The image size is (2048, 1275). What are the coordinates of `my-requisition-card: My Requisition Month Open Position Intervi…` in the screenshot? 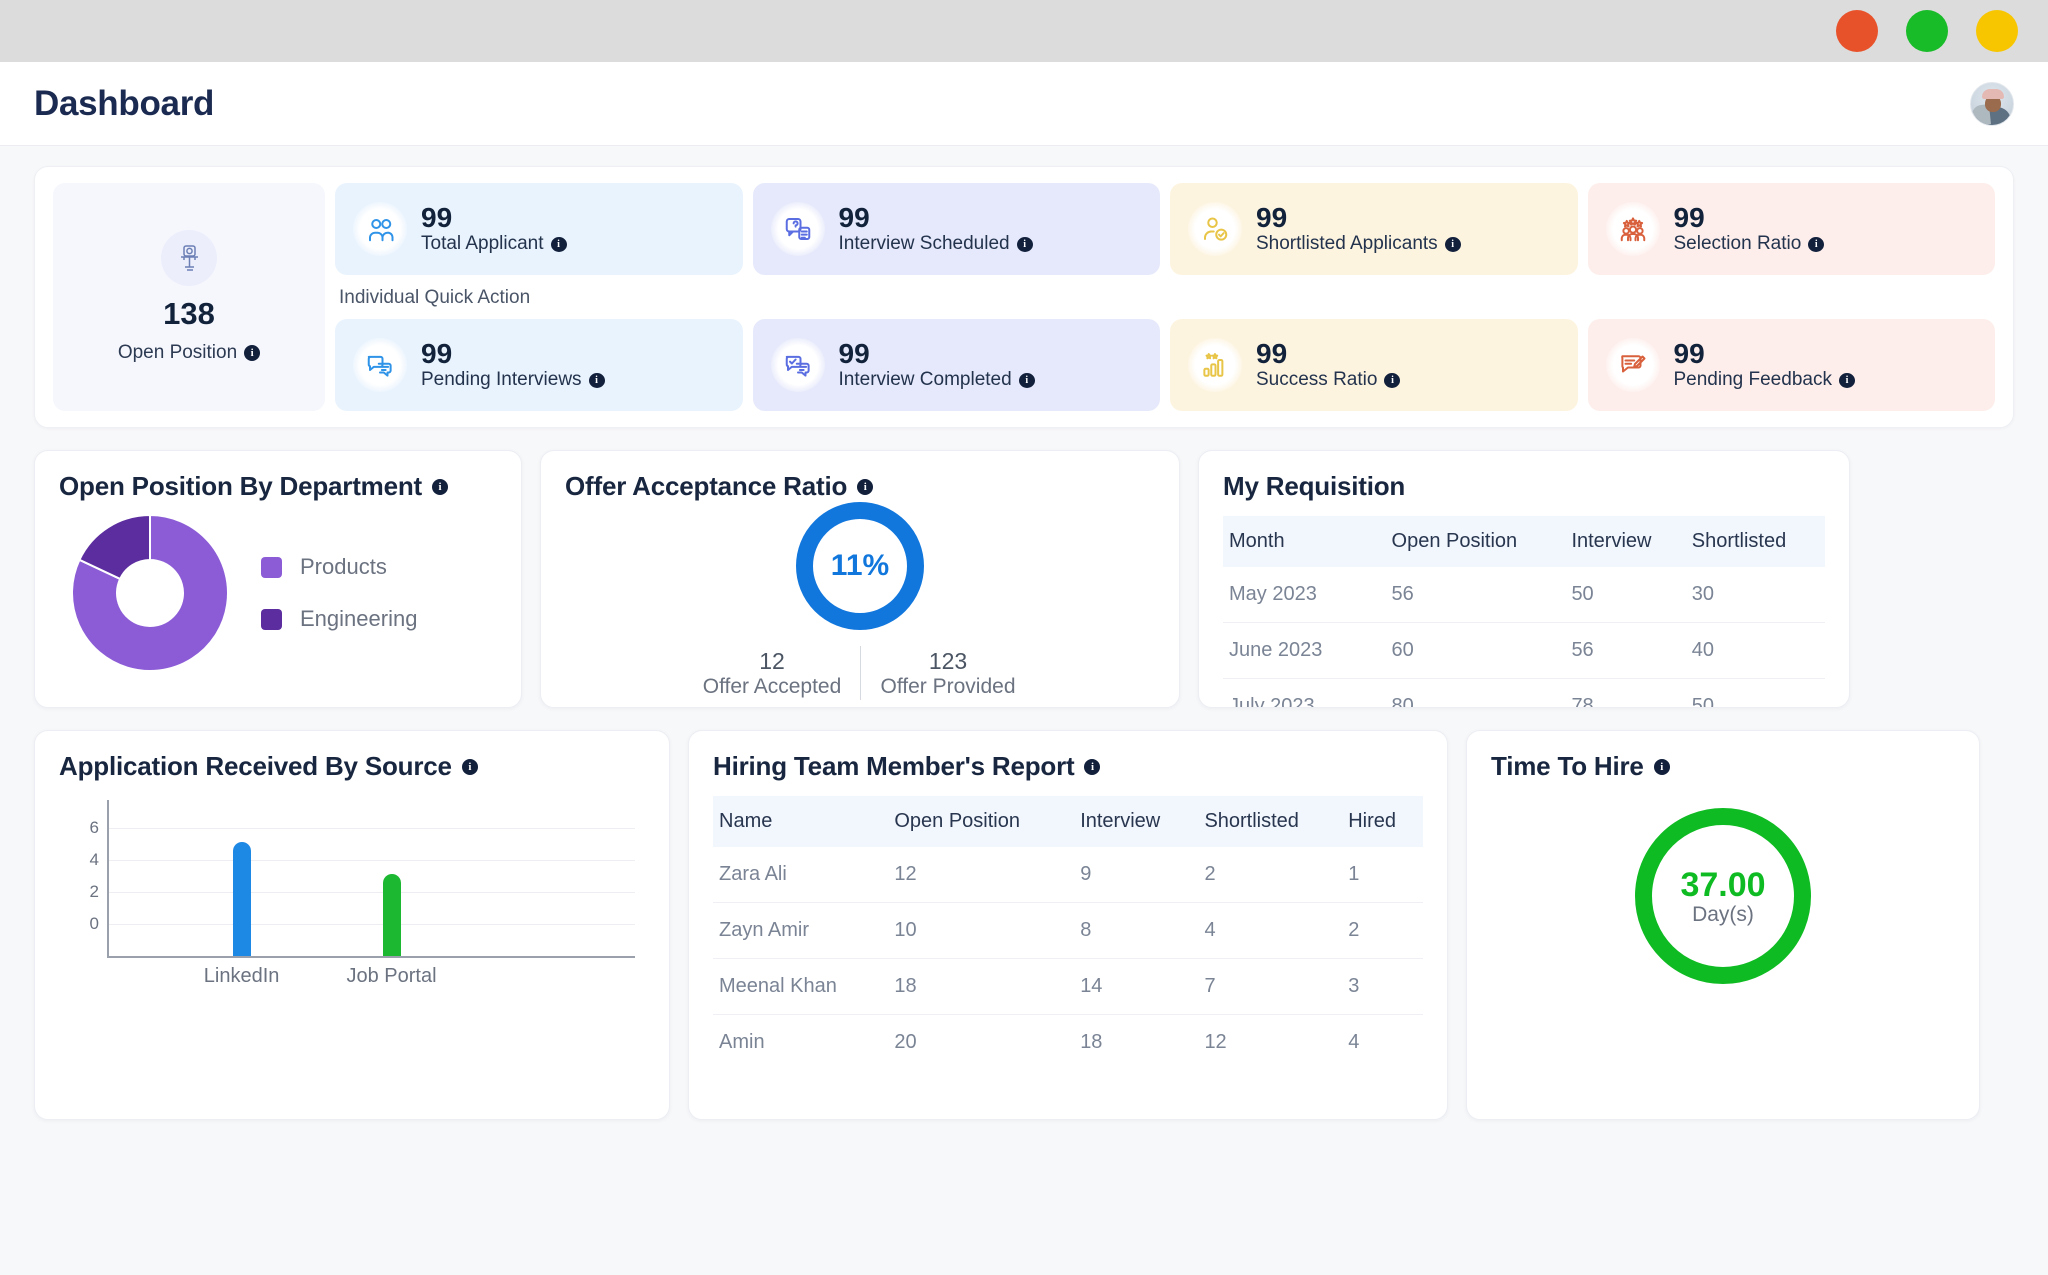 It's located at (1524, 579).